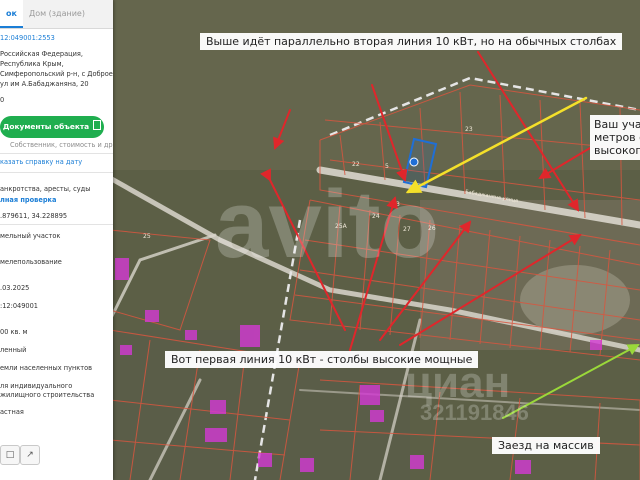  Describe the element at coordinates (32, 64) in the screenshot. I see `address-line: Республика Крым,` at that location.